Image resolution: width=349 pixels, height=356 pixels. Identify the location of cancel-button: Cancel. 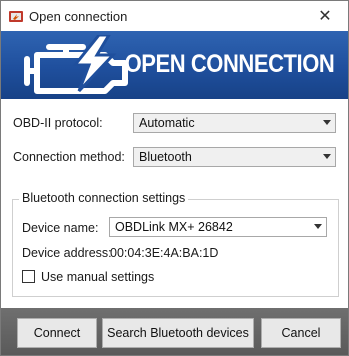
(301, 333).